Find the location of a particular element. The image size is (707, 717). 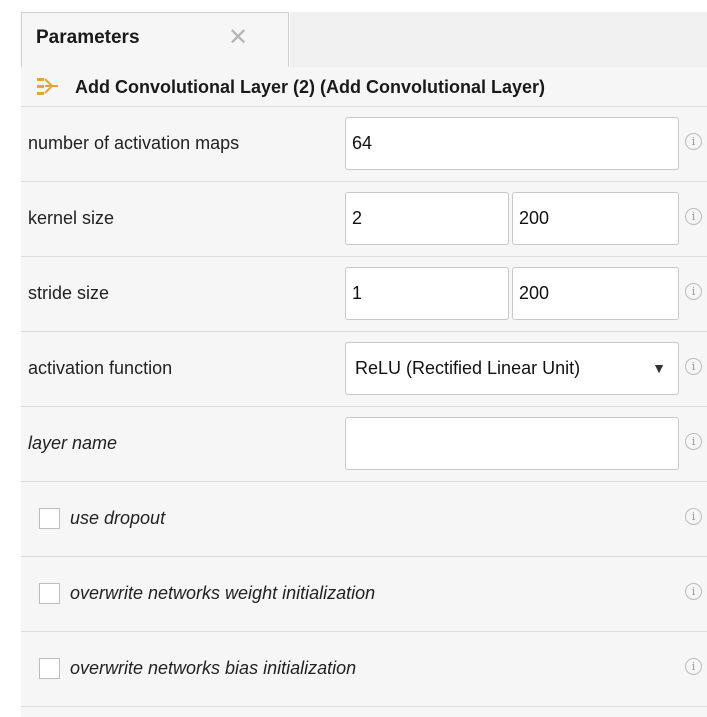

row-stride-size: stride size 1 200 i is located at coordinates (364, 294).